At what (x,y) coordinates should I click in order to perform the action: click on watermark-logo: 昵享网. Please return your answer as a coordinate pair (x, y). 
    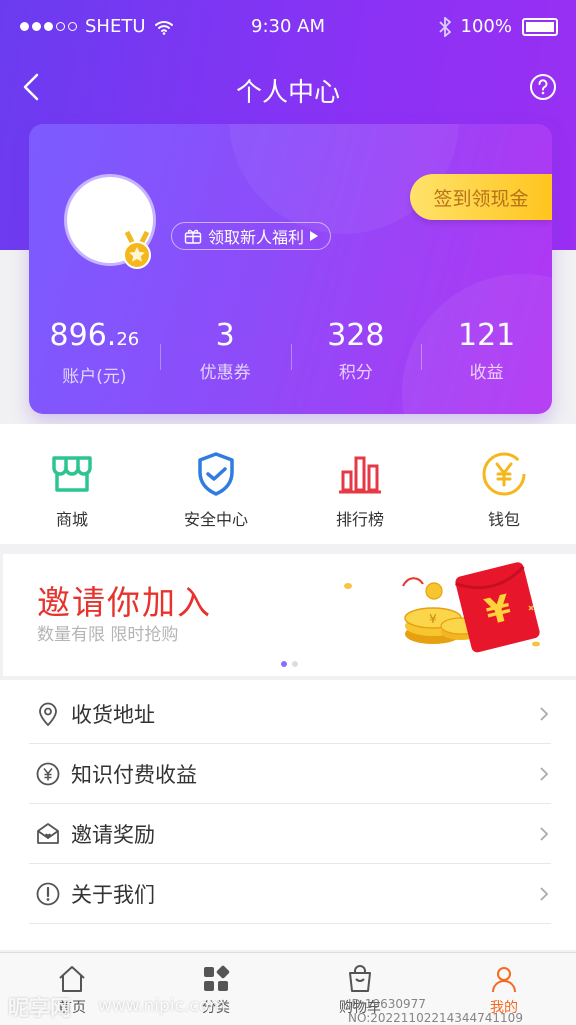
    Looking at the image, I should click on (39, 1008).